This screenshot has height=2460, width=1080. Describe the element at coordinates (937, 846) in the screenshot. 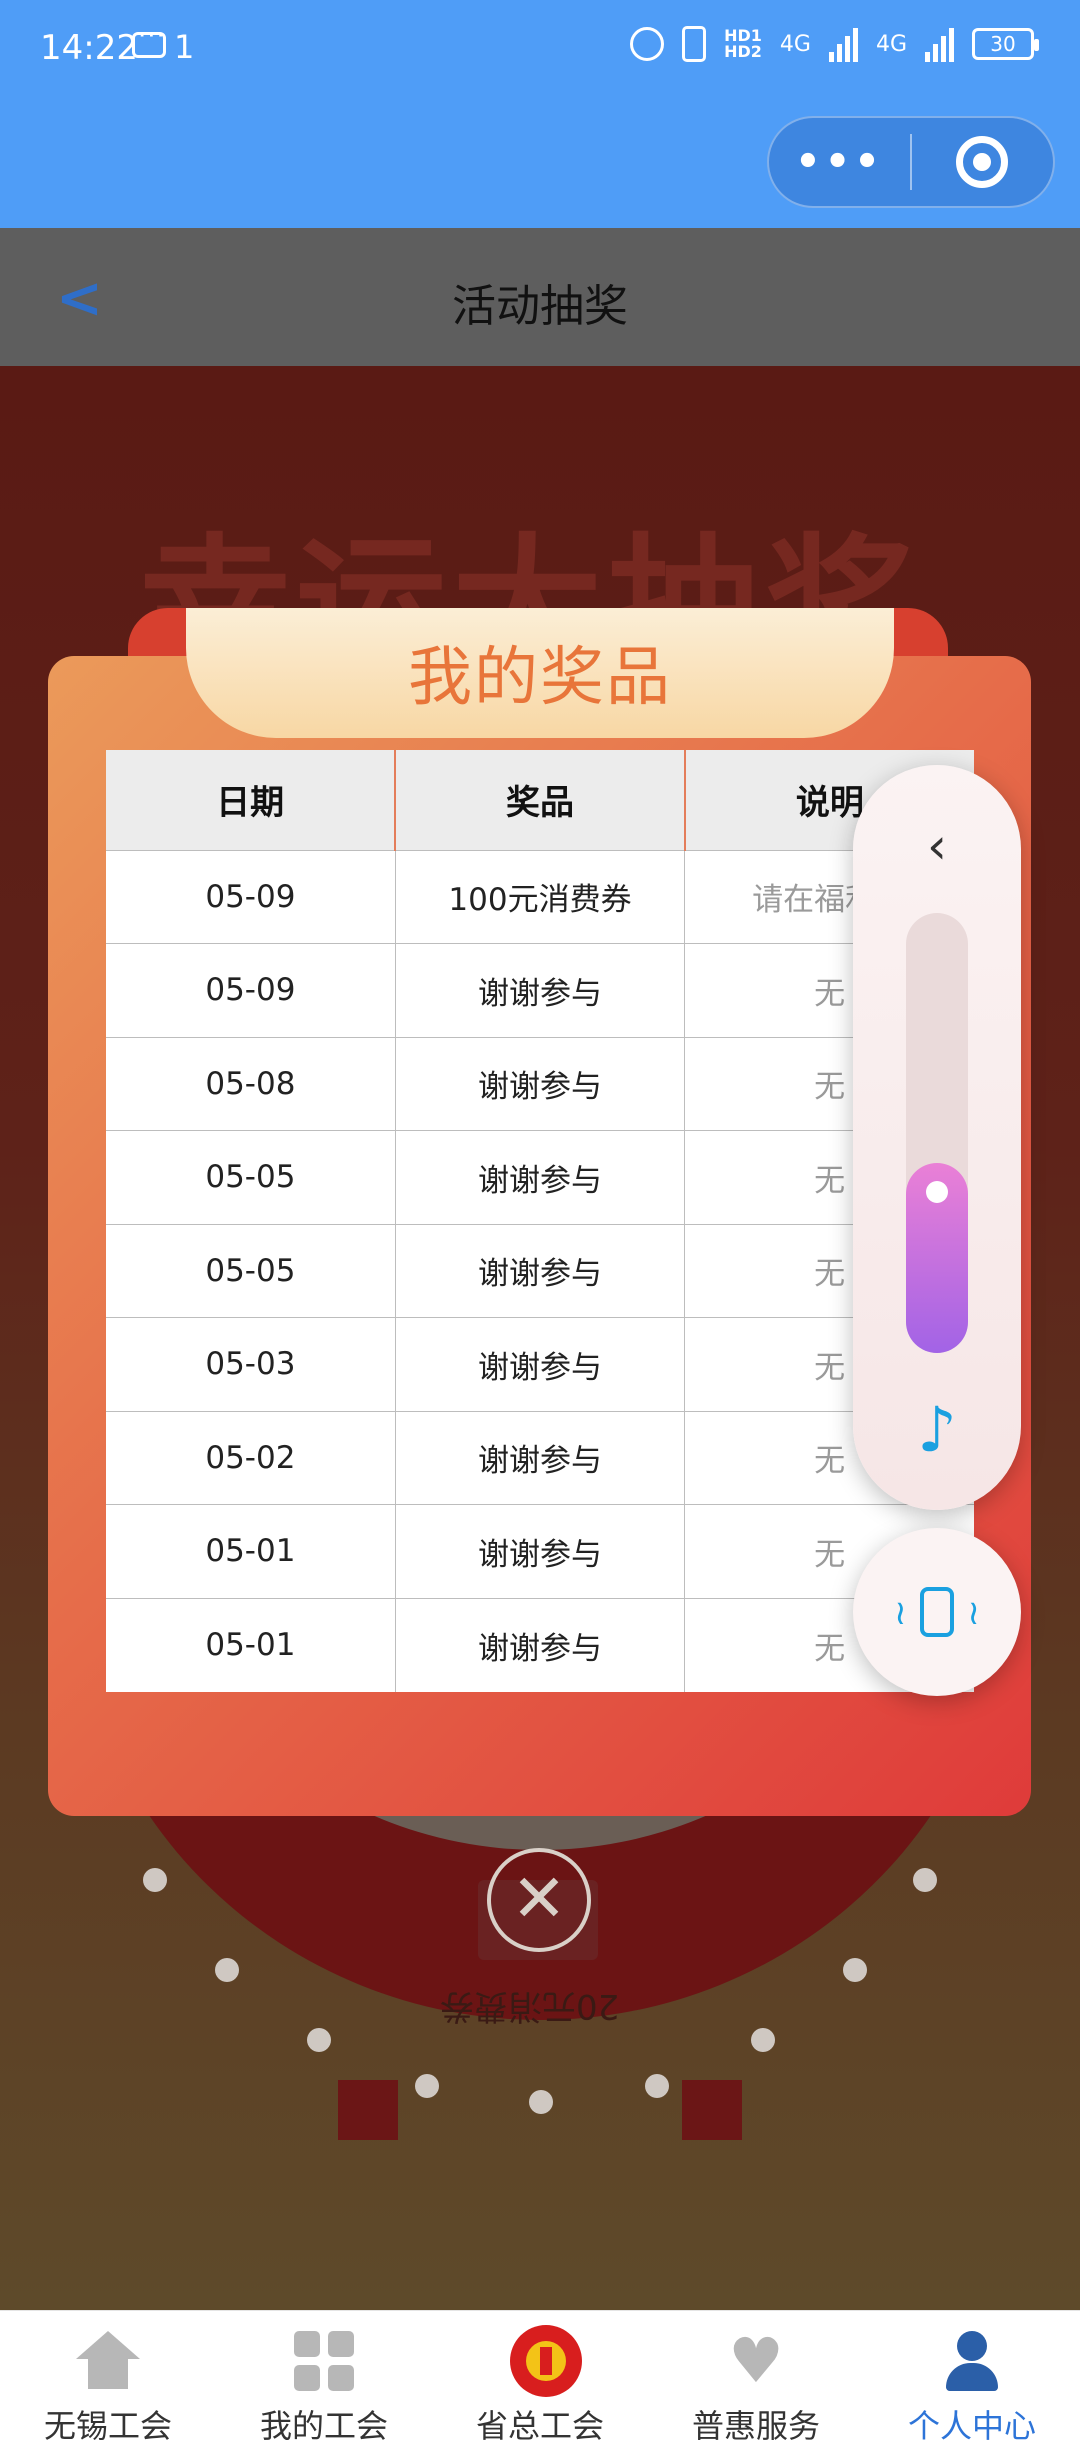

I see `collapse-chevron-icon: ‹` at that location.